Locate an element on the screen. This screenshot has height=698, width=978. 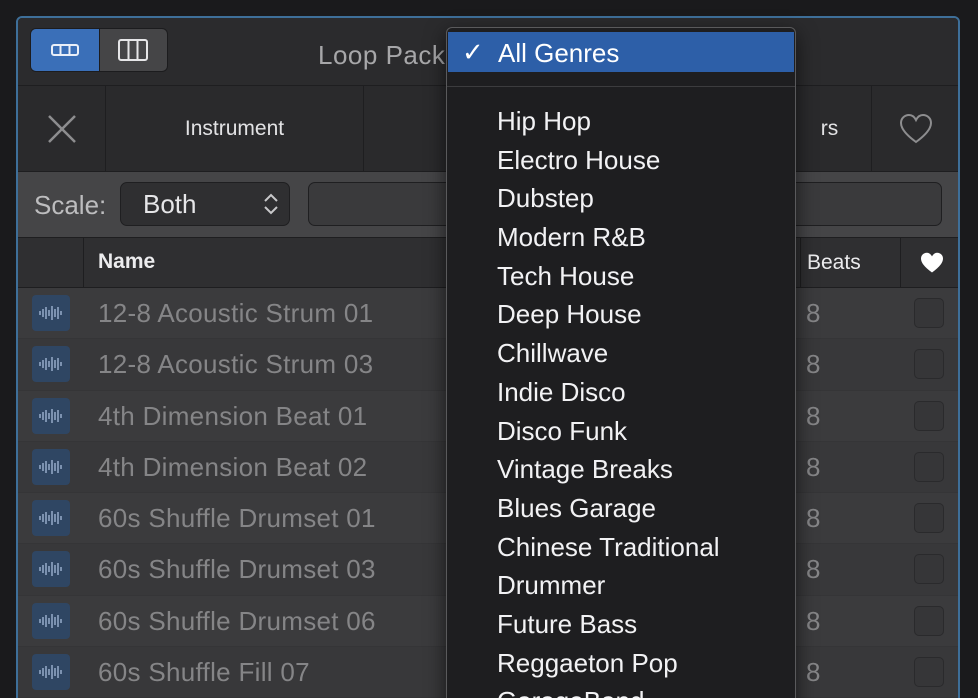
genre-menu-item-selected: ✓ All Genres is located at coordinates (621, 52).